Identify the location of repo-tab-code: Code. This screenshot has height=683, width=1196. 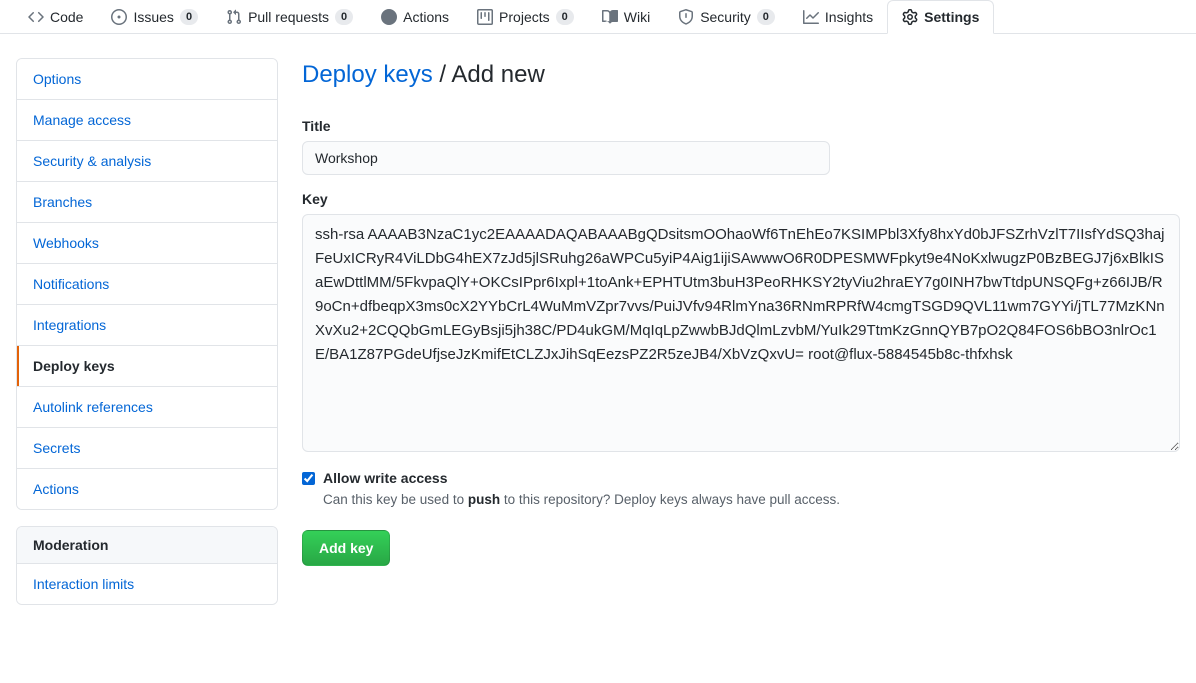
(55, 17).